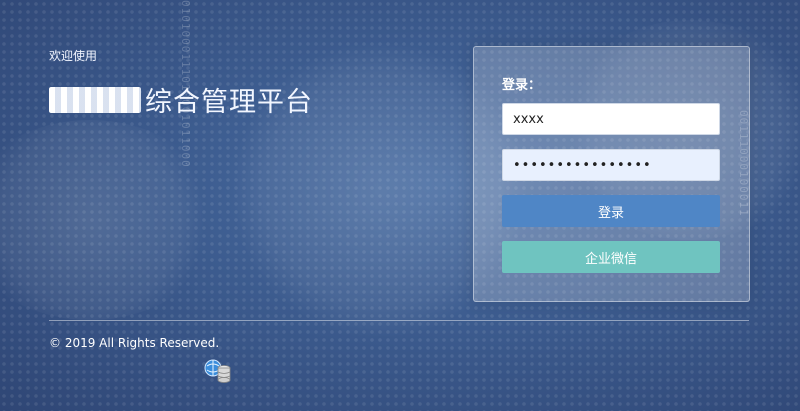 The width and height of the screenshot is (800, 411). I want to click on login-button: 登录, so click(611, 211).